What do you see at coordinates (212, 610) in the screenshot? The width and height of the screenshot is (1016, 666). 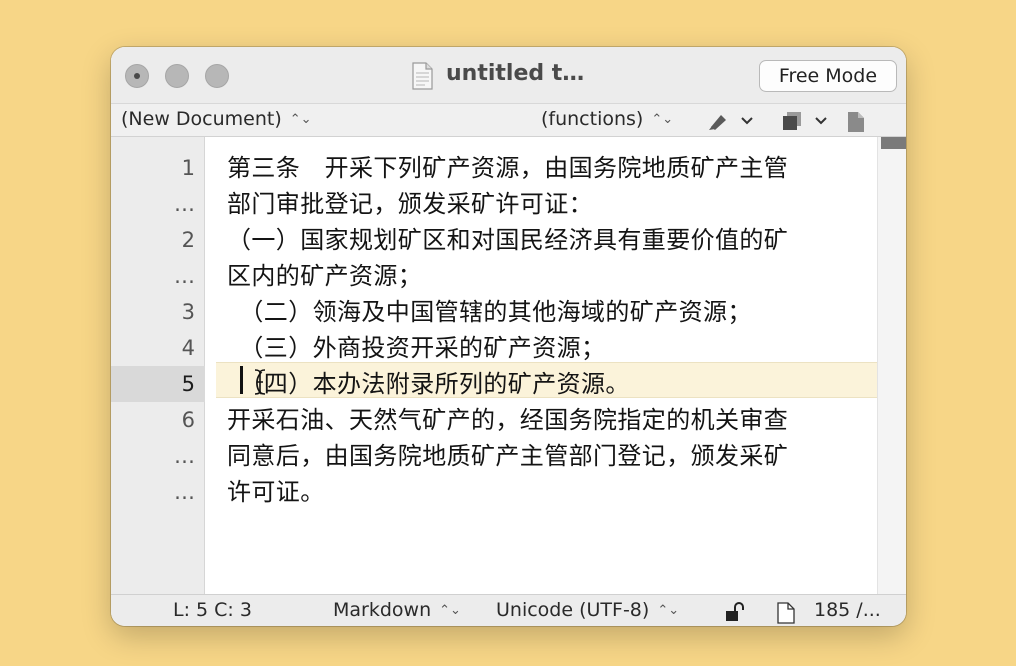 I see `cursor-position: L: 5 C: 3` at bounding box center [212, 610].